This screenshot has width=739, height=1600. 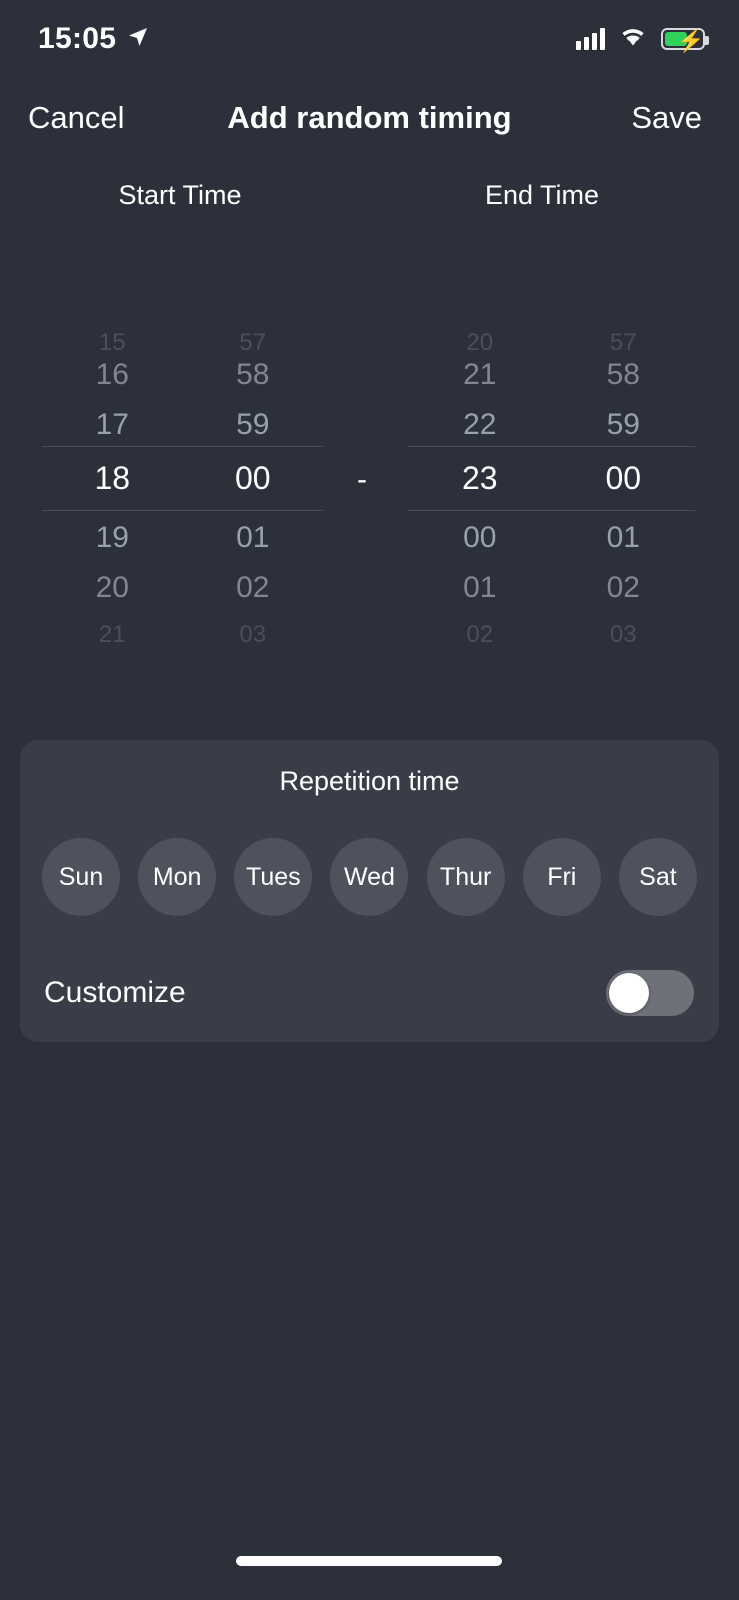 I want to click on status-bar: 15:05 ⚡, so click(x=369, y=39).